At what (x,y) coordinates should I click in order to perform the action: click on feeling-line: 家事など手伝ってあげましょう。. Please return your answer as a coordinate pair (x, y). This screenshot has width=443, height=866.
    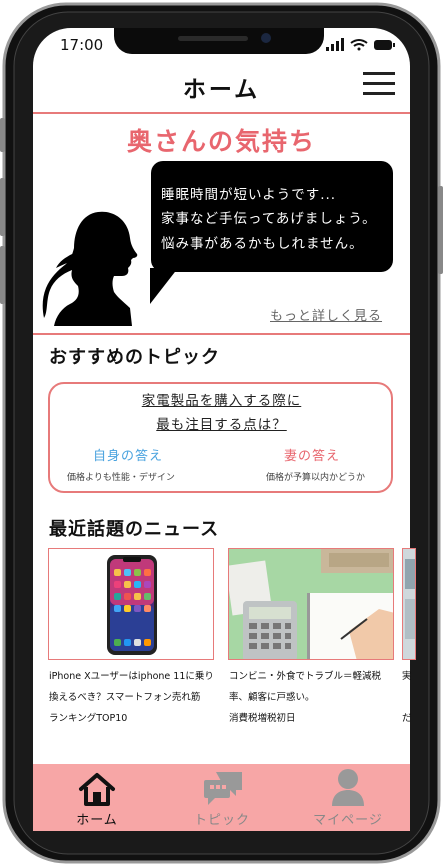
    Looking at the image, I should click on (269, 219).